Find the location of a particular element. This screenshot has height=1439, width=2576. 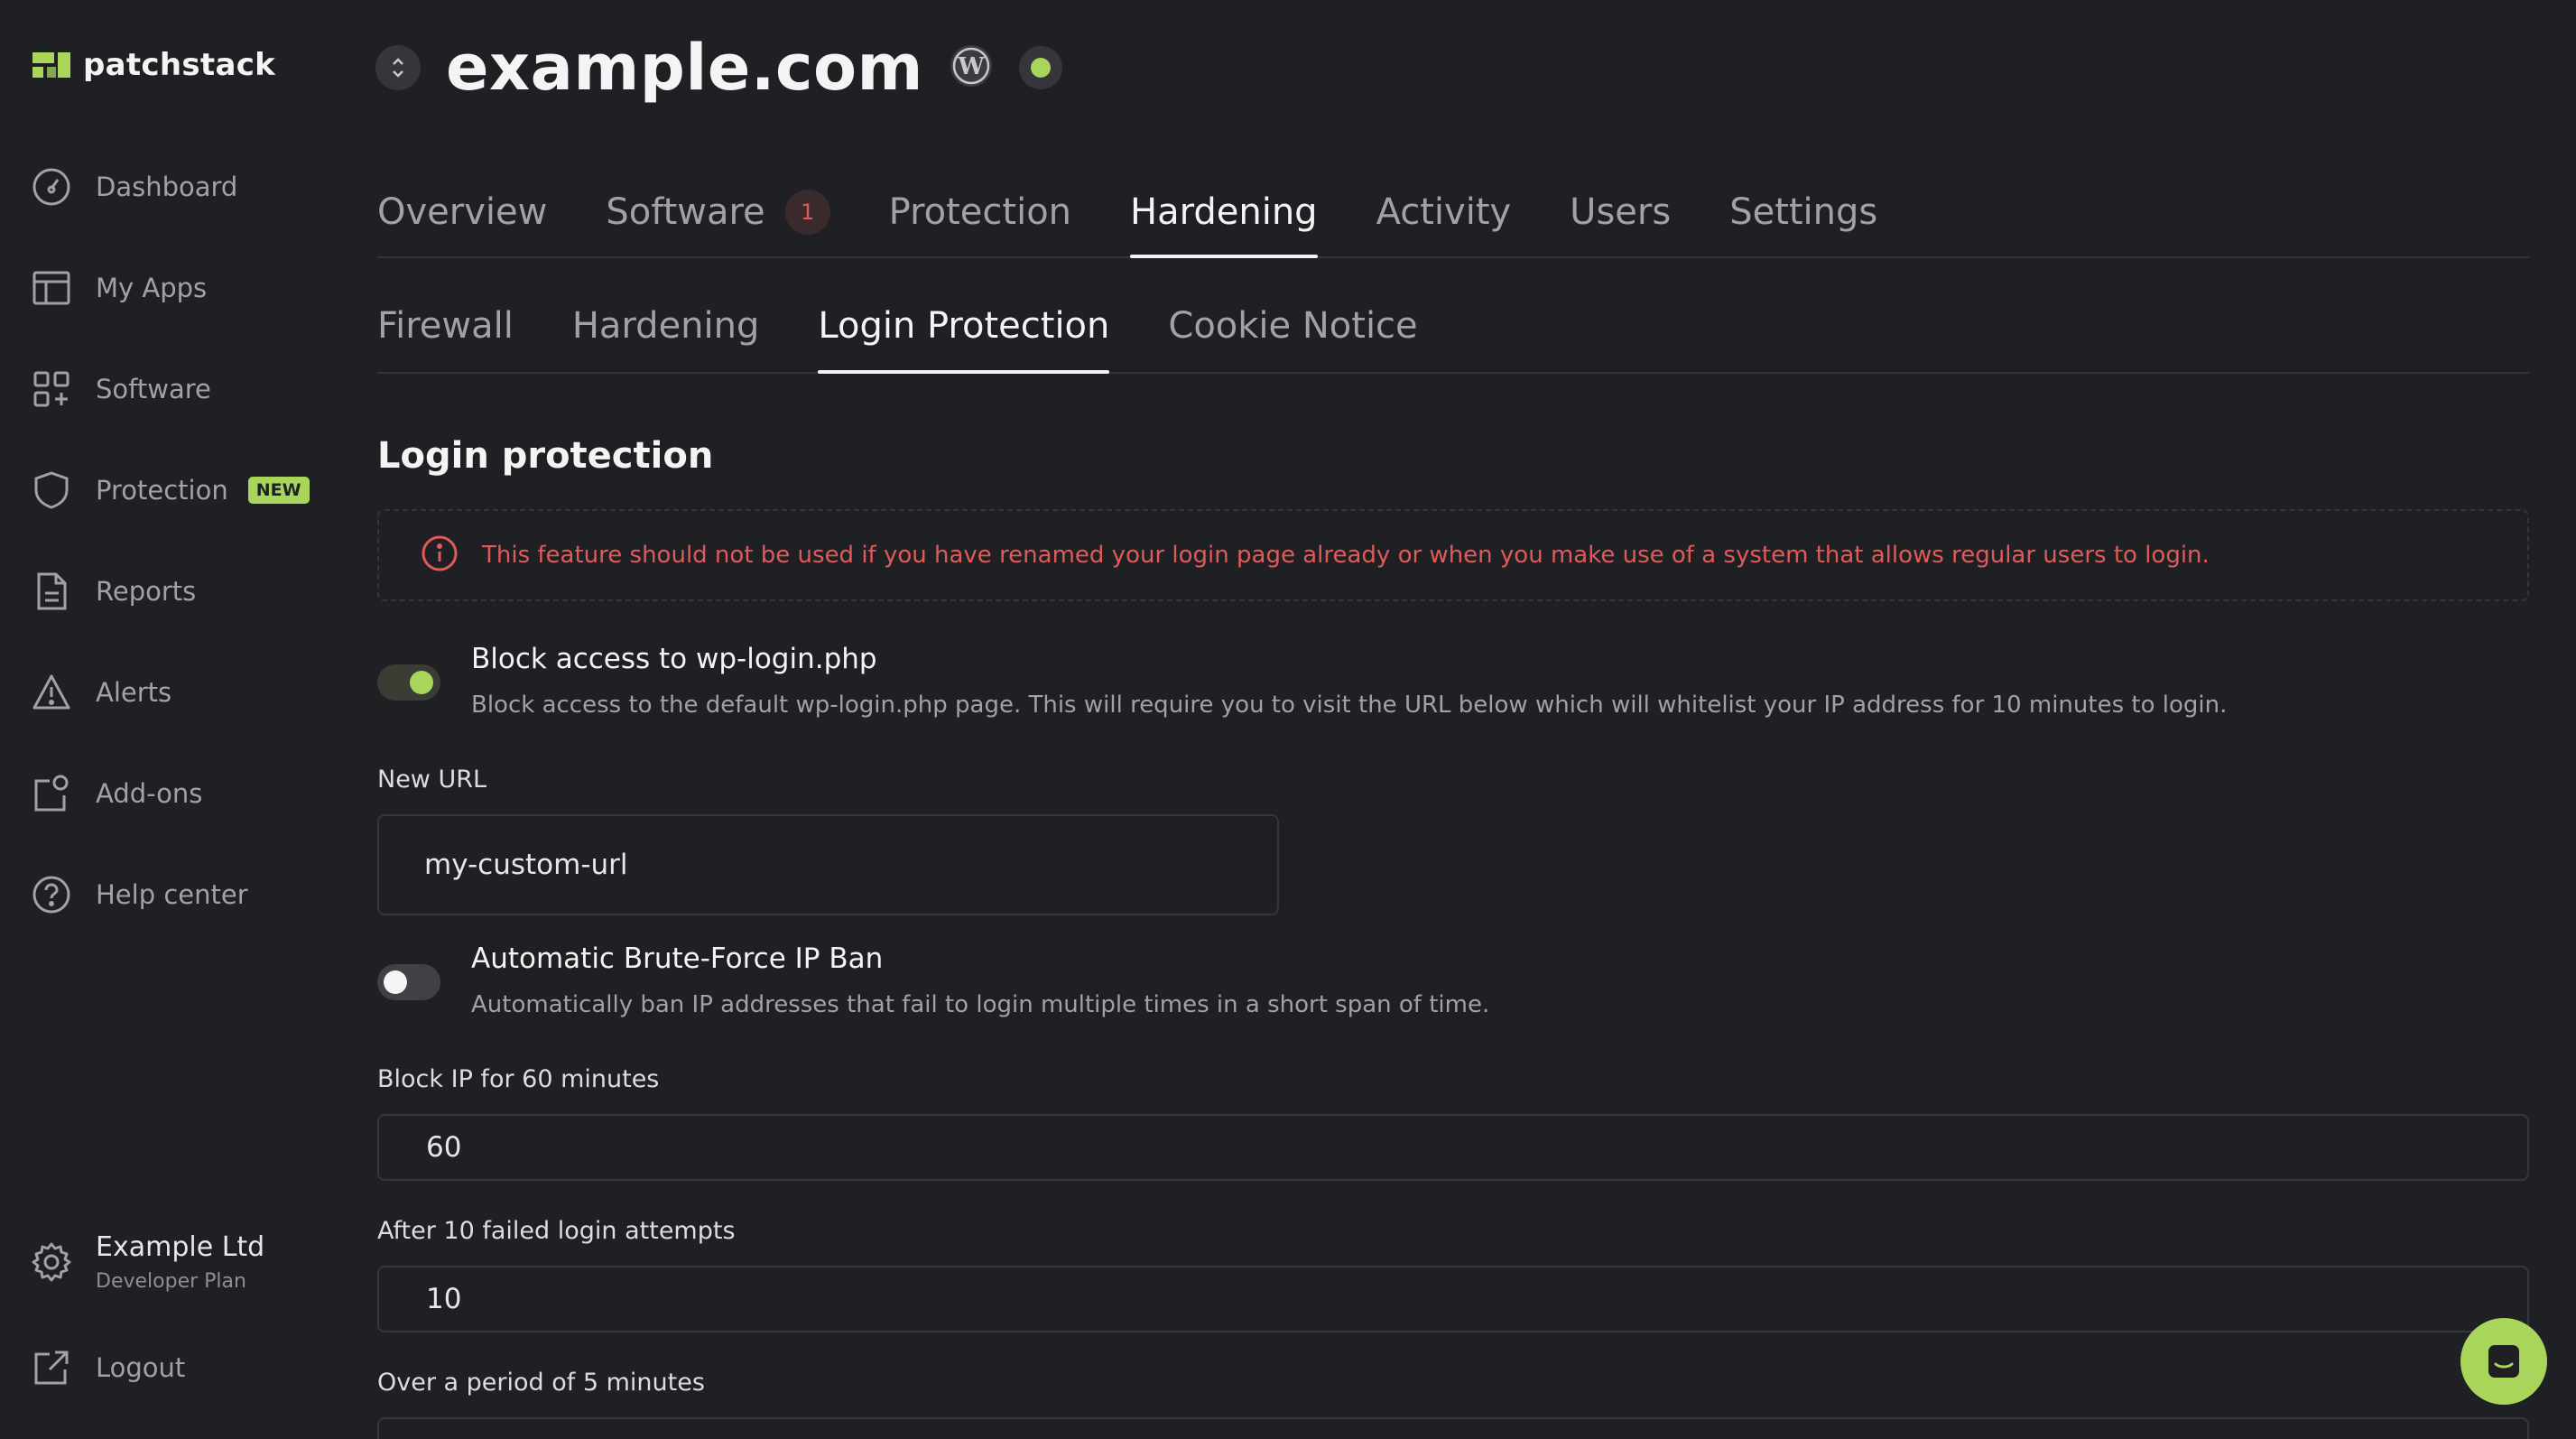

logout-button: Logout is located at coordinates (108, 1367).